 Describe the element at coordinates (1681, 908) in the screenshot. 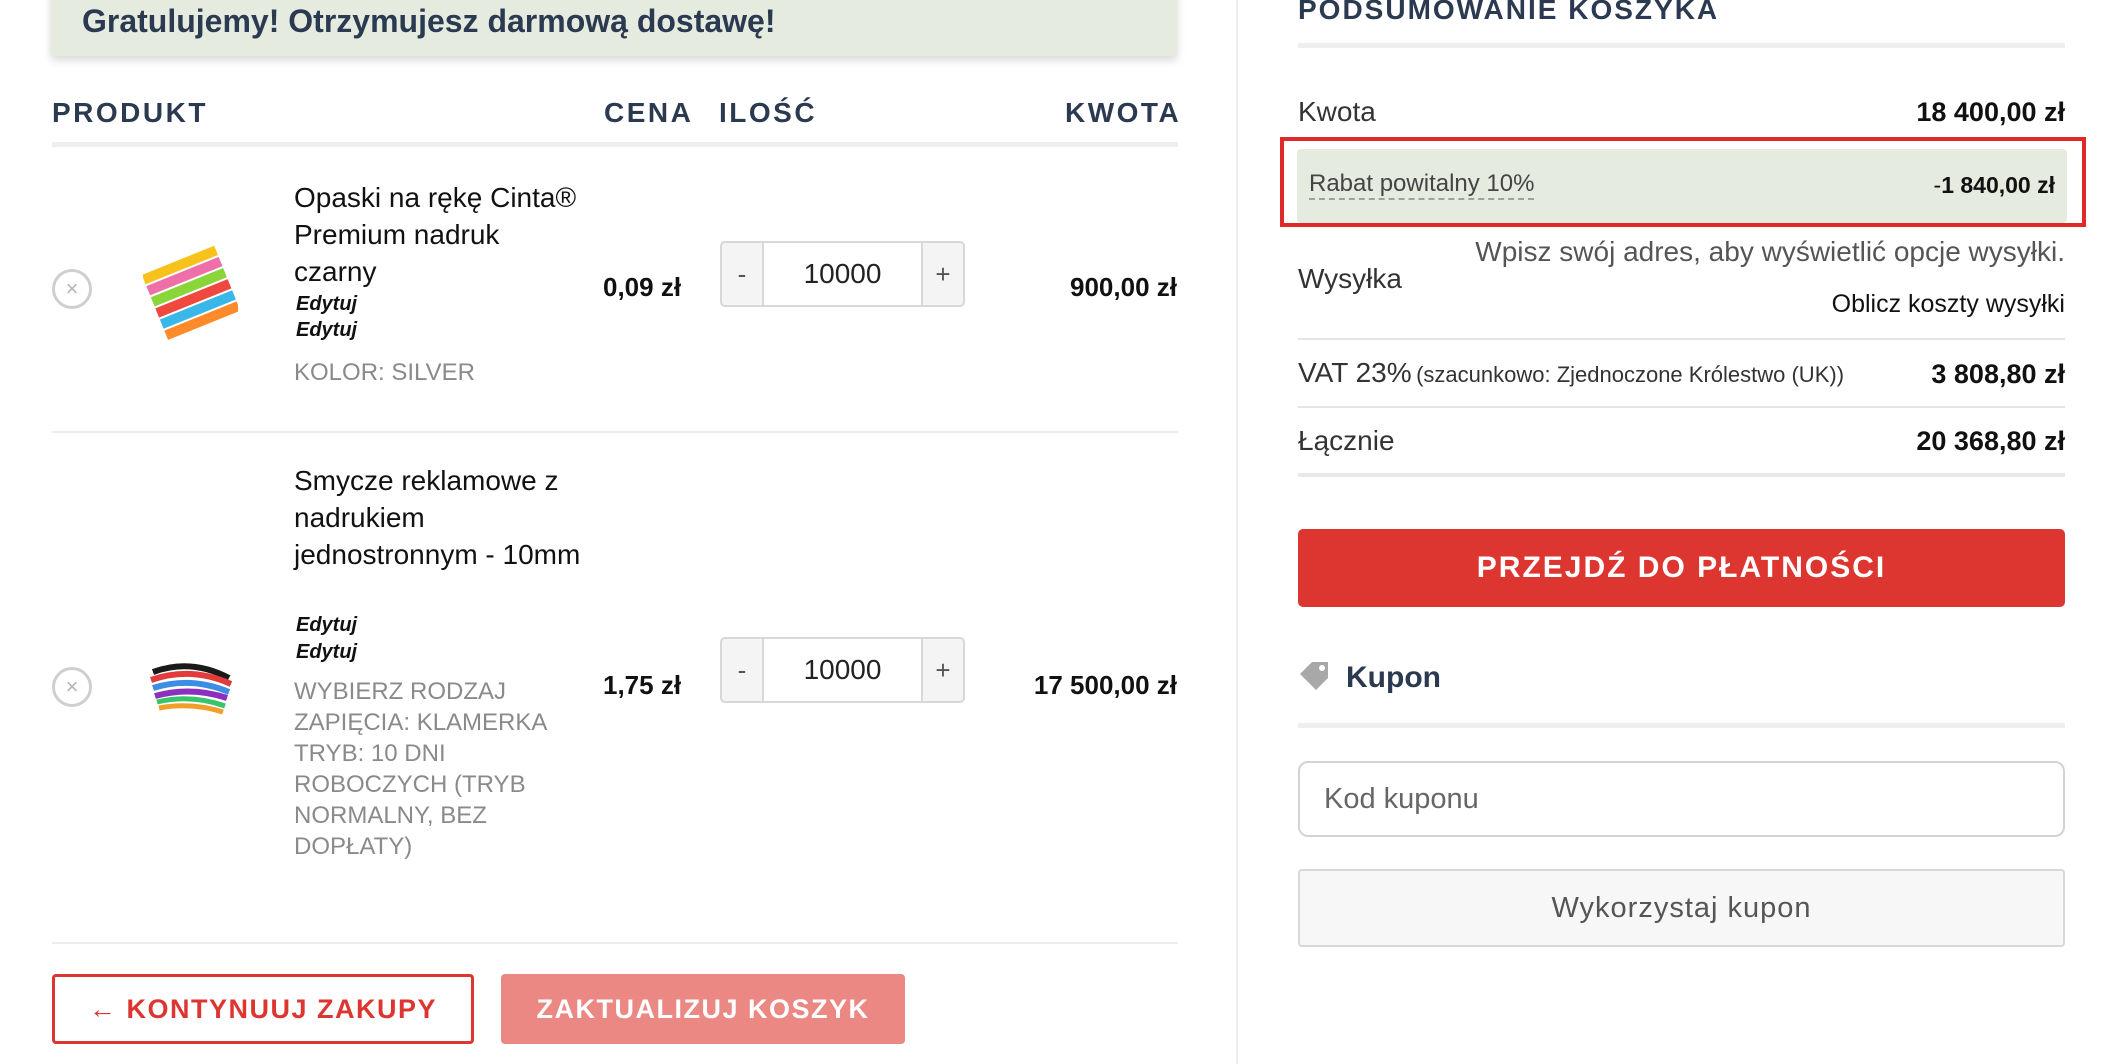

I see `apply-coupon-button: Wykorzystaj kupon` at that location.